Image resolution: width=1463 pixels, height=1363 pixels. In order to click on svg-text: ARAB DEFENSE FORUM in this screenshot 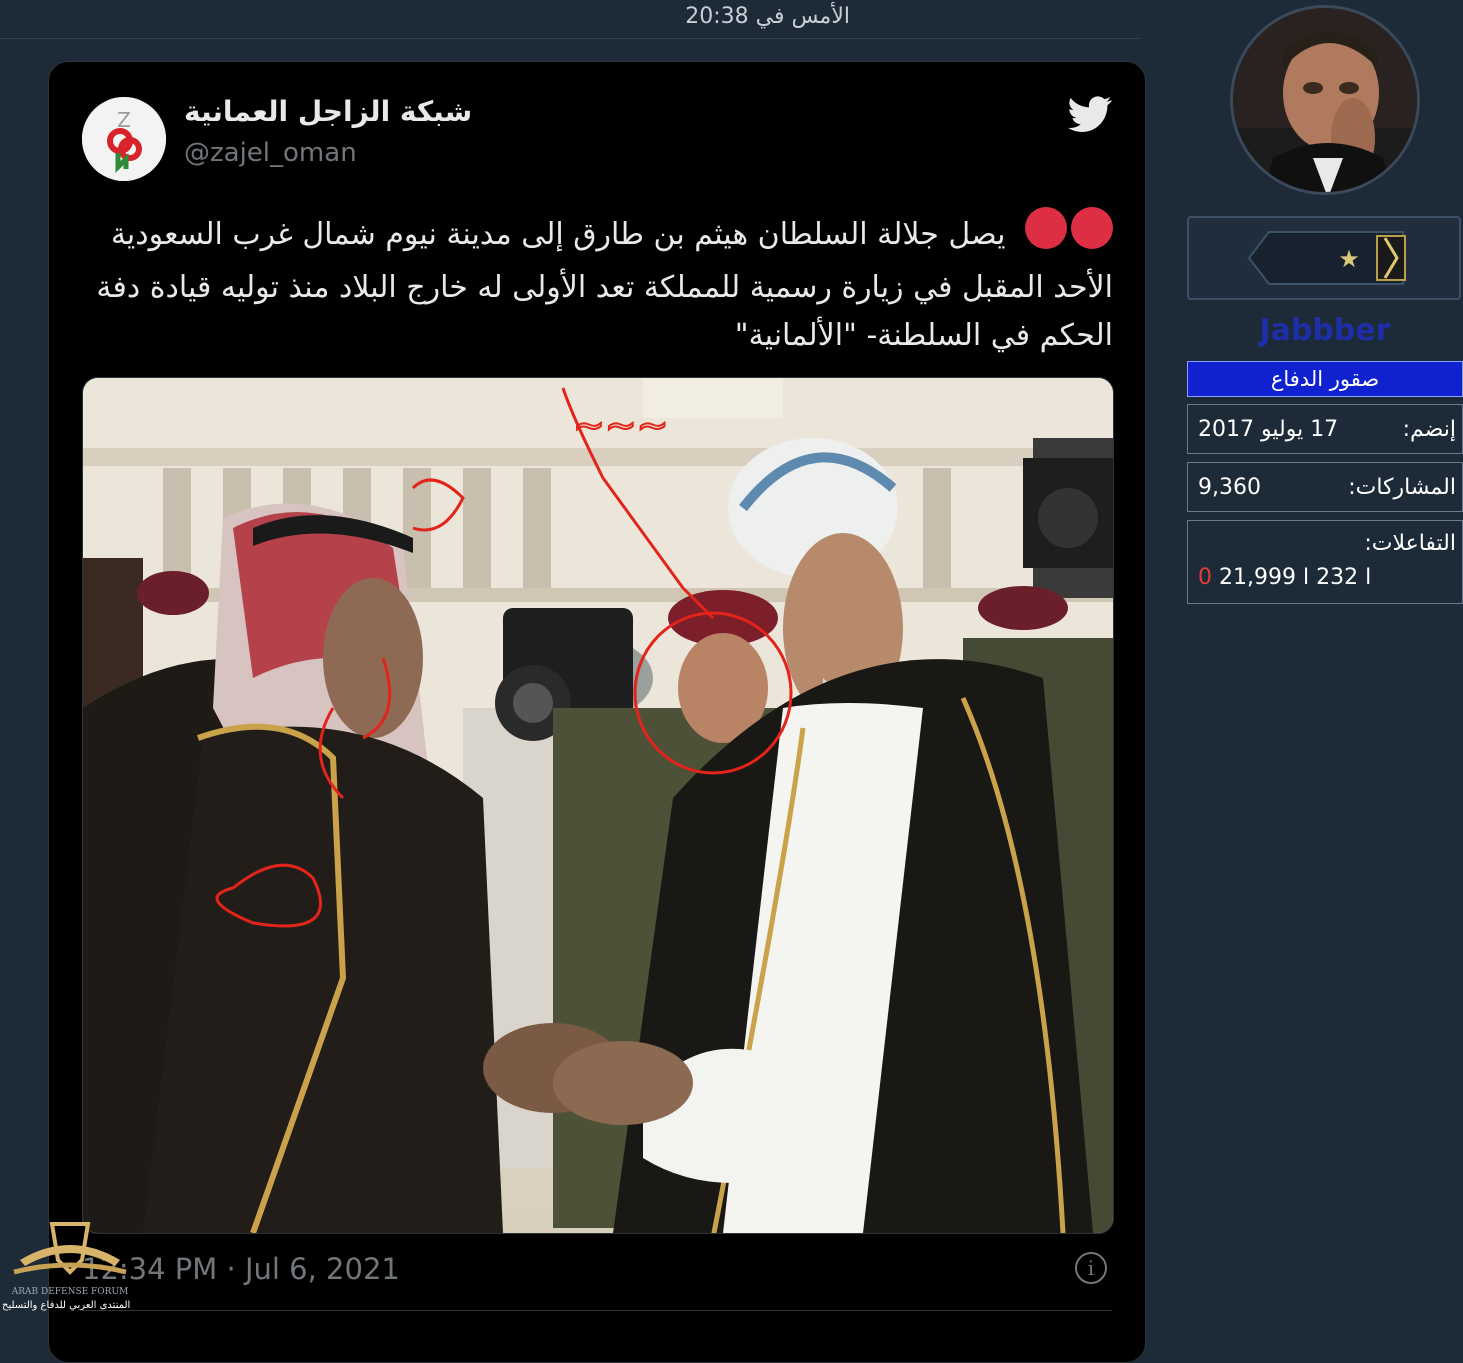, I will do `click(70, 1292)`.